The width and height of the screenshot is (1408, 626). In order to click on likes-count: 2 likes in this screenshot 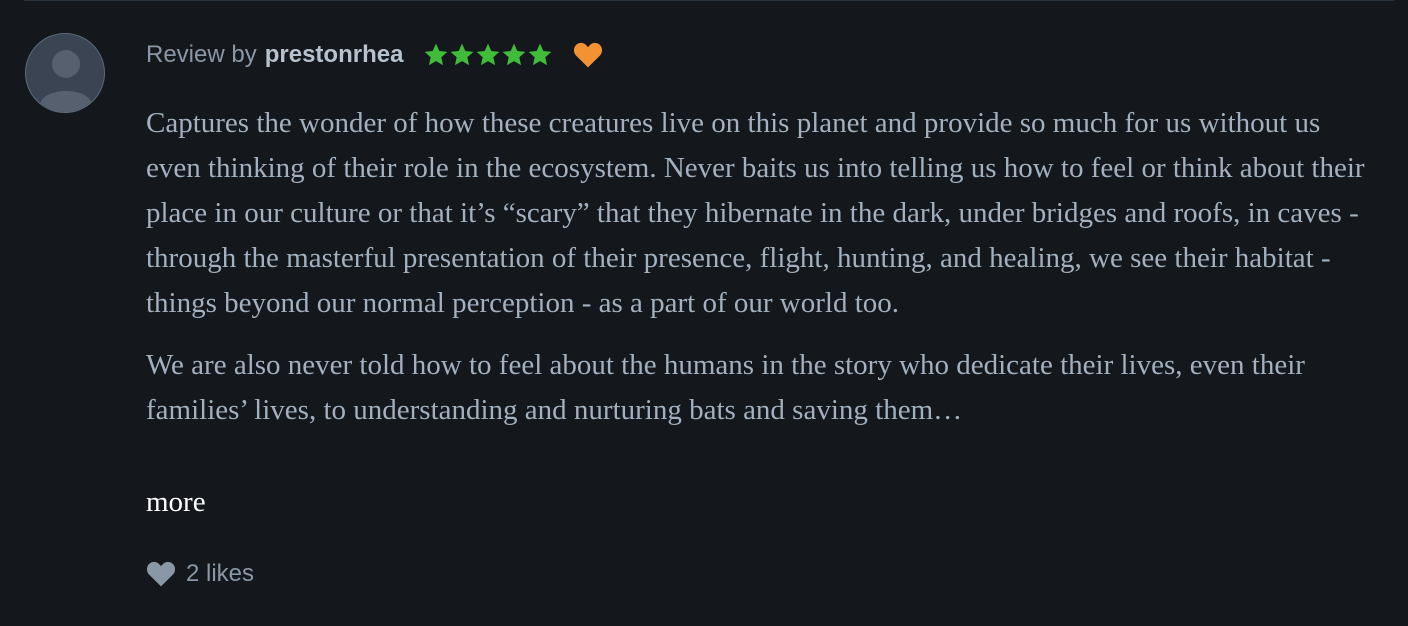, I will do `click(200, 574)`.